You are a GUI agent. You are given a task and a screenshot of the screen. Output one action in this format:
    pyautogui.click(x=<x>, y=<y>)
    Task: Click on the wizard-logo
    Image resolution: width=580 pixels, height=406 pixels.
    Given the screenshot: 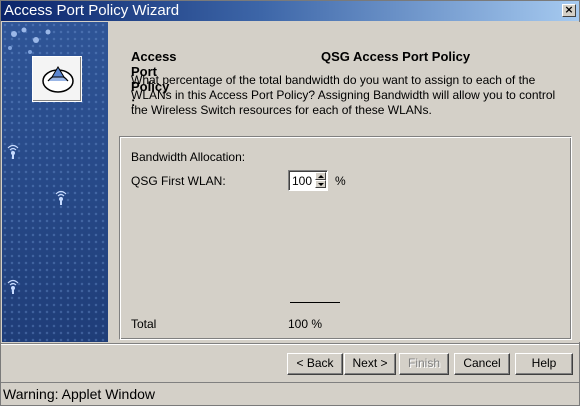 What is the action you would take?
    pyautogui.click(x=57, y=79)
    